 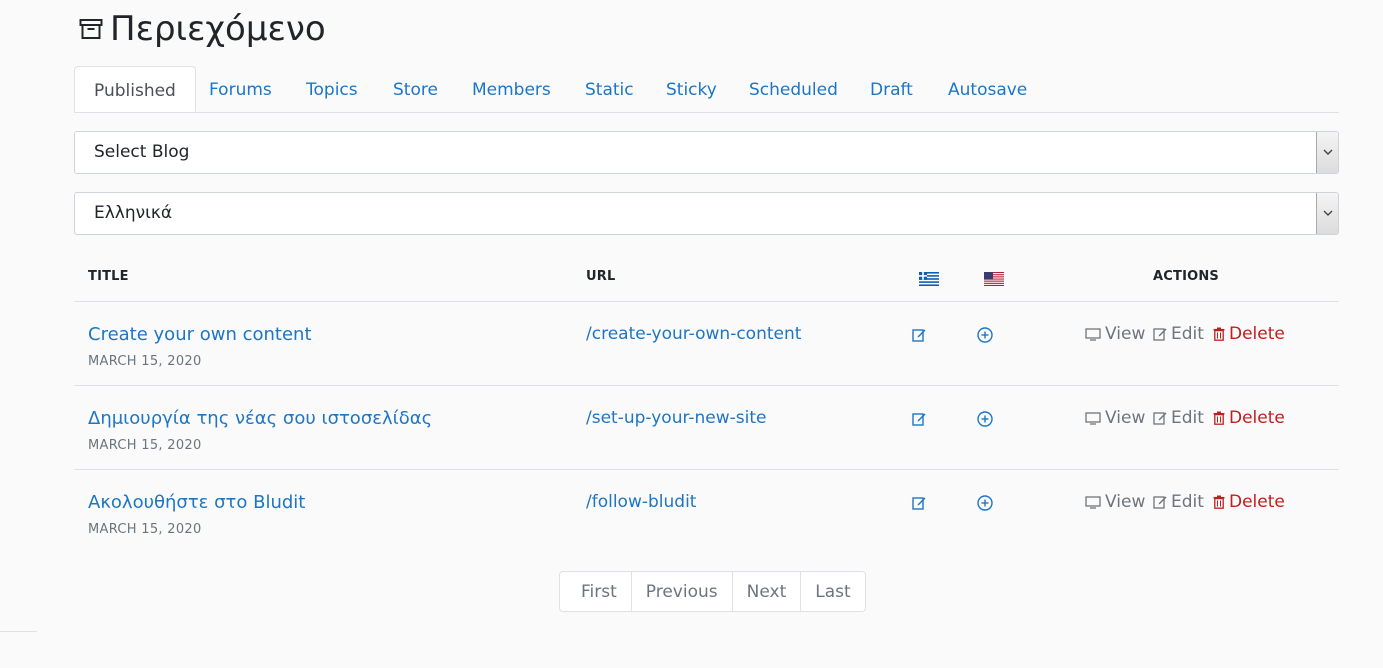 I want to click on post-title-link: Δημιουργία της νέας σου ιστοσελίδας, so click(x=260, y=418).